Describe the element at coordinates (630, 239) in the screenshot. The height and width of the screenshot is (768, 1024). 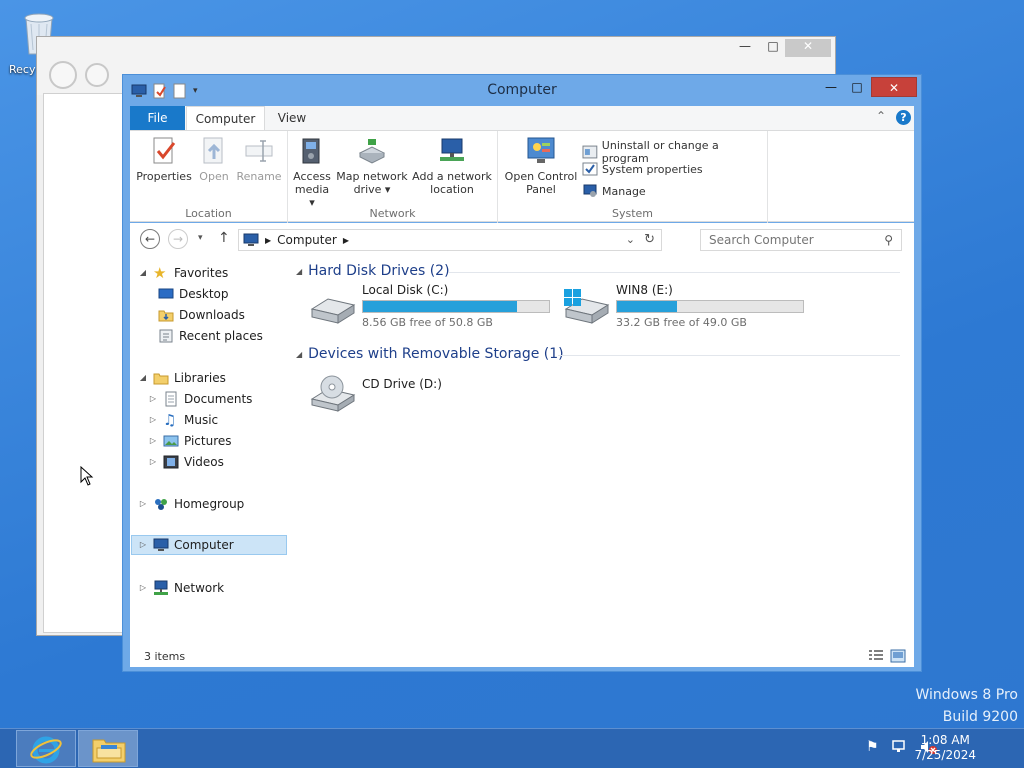
I see `address-dropdown-icon: ⌄` at that location.